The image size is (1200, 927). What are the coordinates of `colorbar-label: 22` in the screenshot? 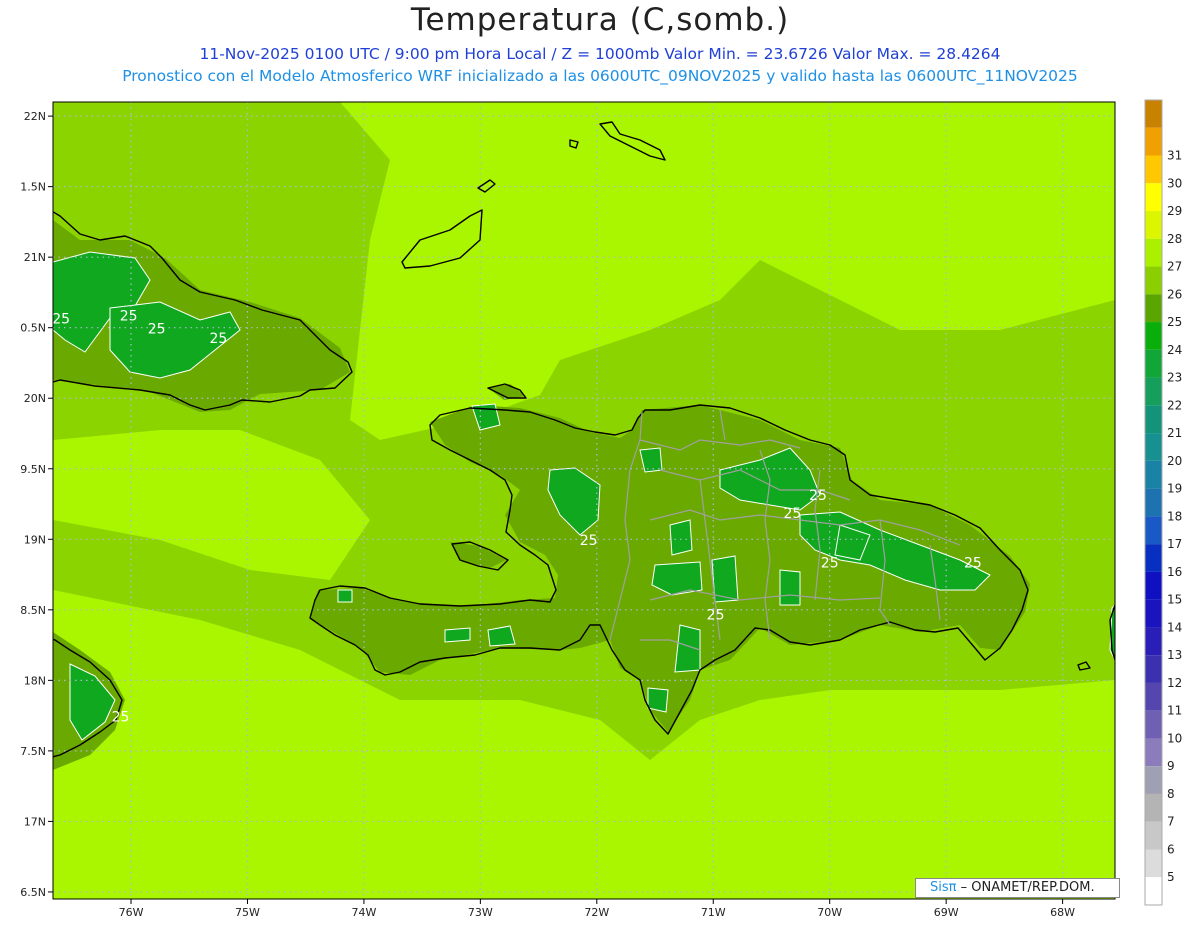 It's located at (1174, 405).